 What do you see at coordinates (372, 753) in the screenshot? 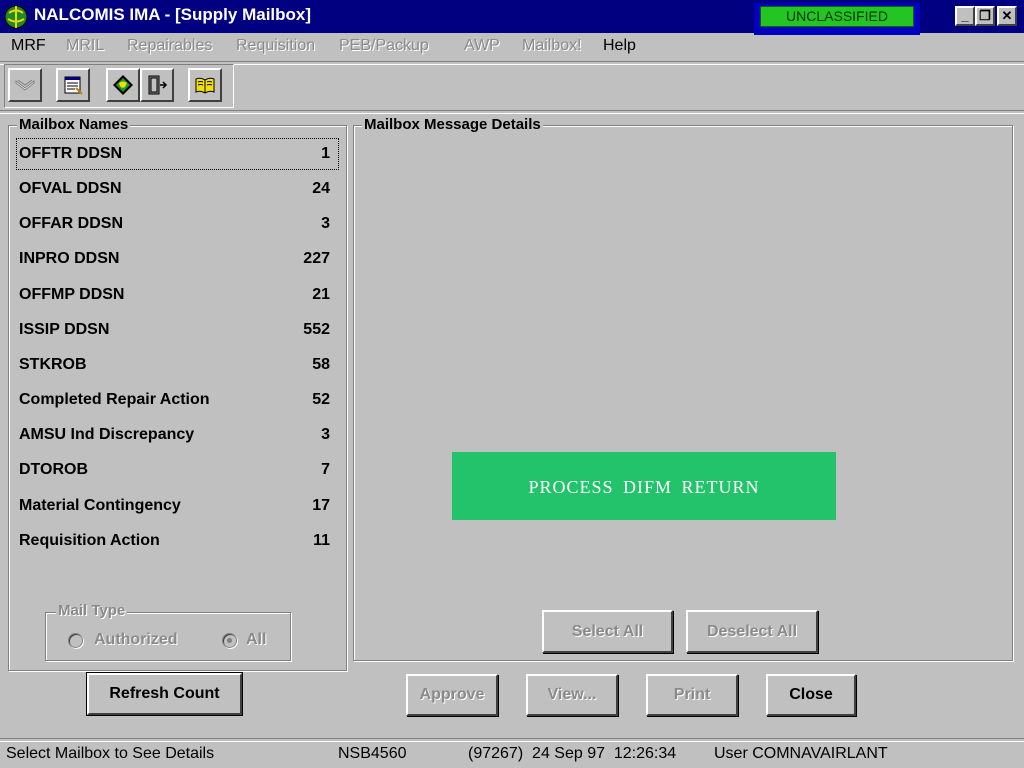
I see `status-terminal: NSB4560` at bounding box center [372, 753].